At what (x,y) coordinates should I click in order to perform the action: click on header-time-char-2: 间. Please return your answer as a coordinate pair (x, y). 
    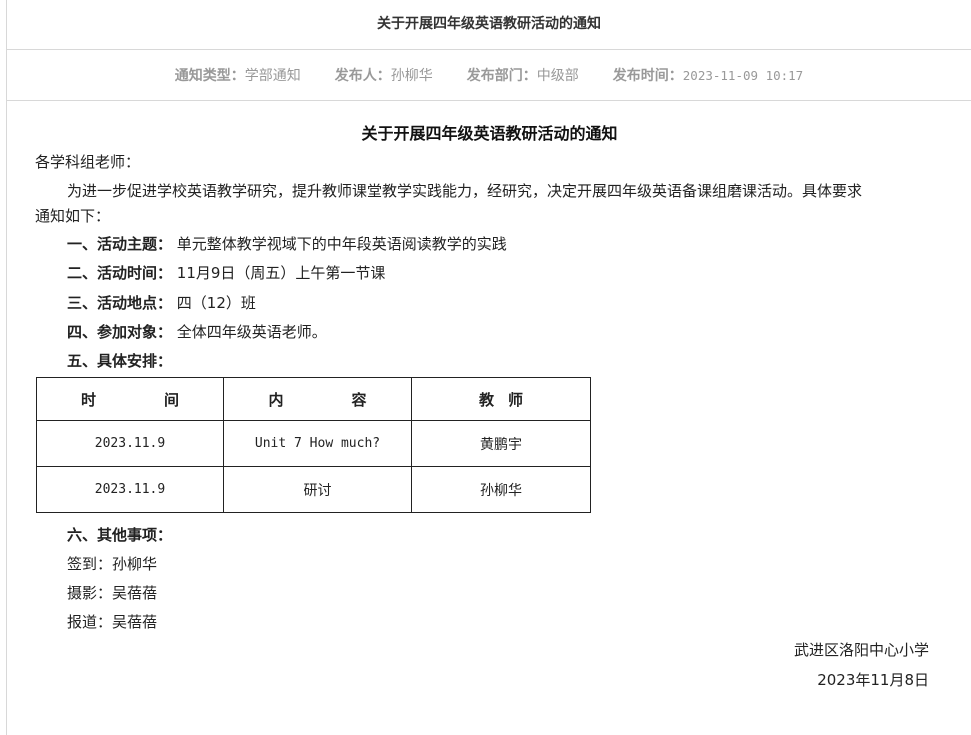
    Looking at the image, I should click on (172, 399).